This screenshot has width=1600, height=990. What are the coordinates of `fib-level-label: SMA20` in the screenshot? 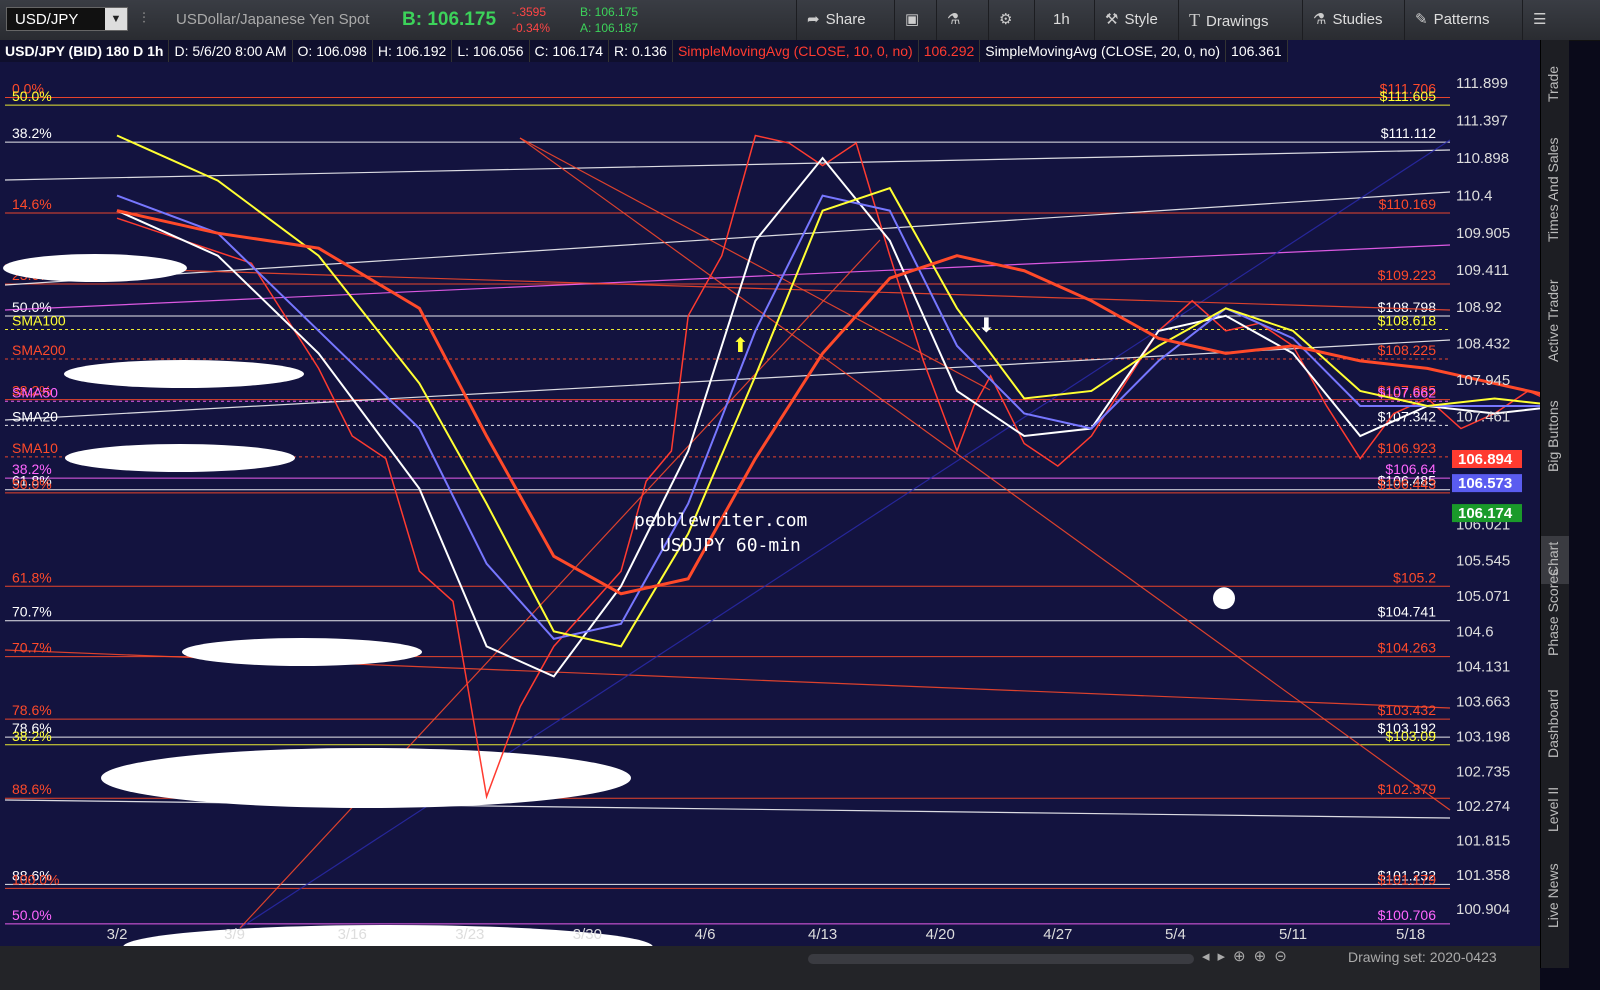 It's located at (35, 416).